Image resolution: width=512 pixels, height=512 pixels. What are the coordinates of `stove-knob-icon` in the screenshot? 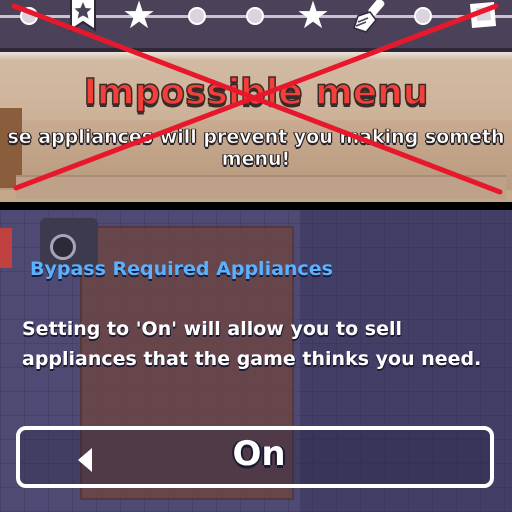 It's located at (63, 247).